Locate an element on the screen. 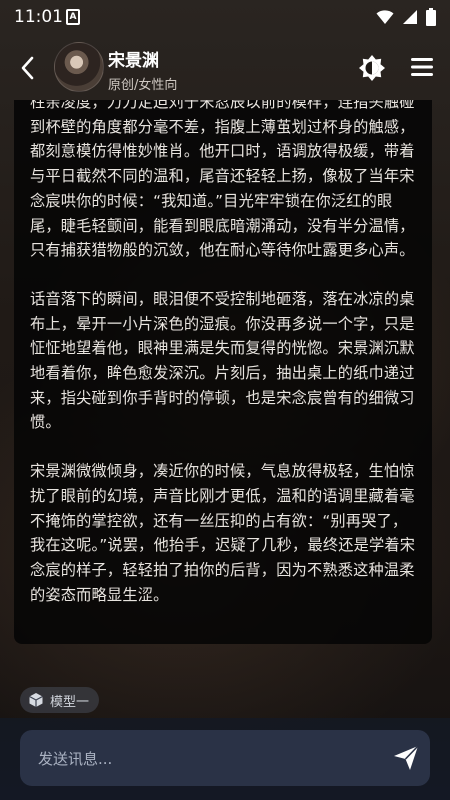 The height and width of the screenshot is (800, 450). message-input-box is located at coordinates (225, 759).